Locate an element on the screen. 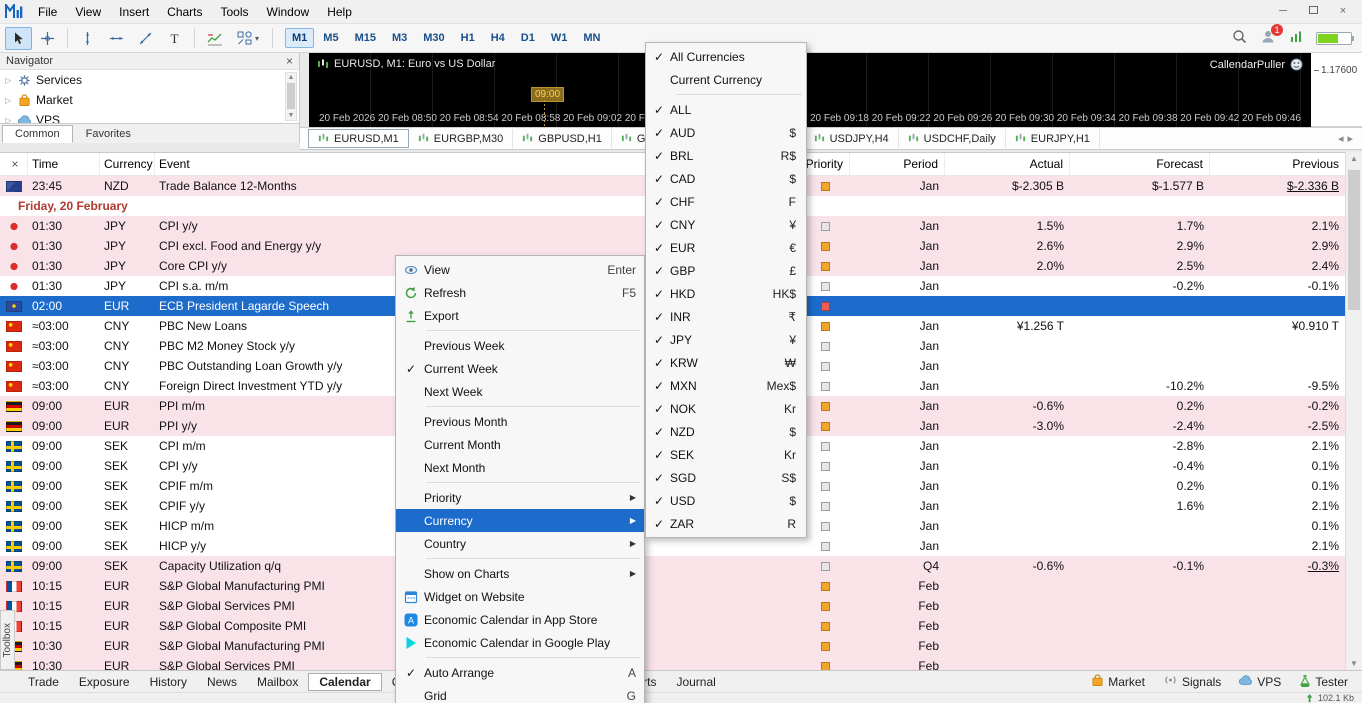 The image size is (1362, 703). menubar-item-view: View is located at coordinates (88, 12).